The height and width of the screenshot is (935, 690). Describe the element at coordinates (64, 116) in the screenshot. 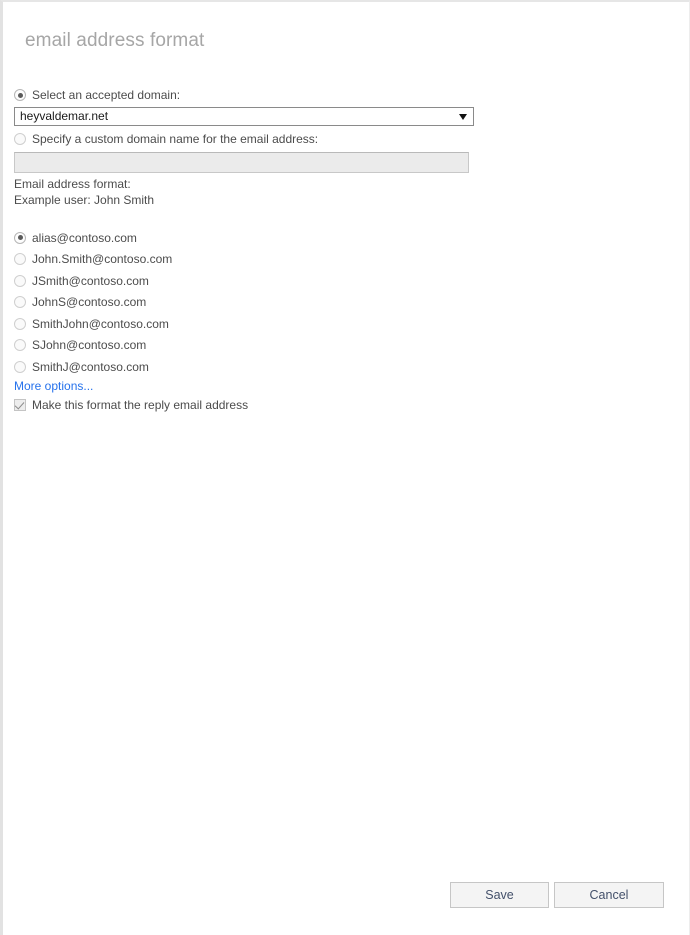

I see `accepted-domain-value: heyvaldemar.net` at that location.